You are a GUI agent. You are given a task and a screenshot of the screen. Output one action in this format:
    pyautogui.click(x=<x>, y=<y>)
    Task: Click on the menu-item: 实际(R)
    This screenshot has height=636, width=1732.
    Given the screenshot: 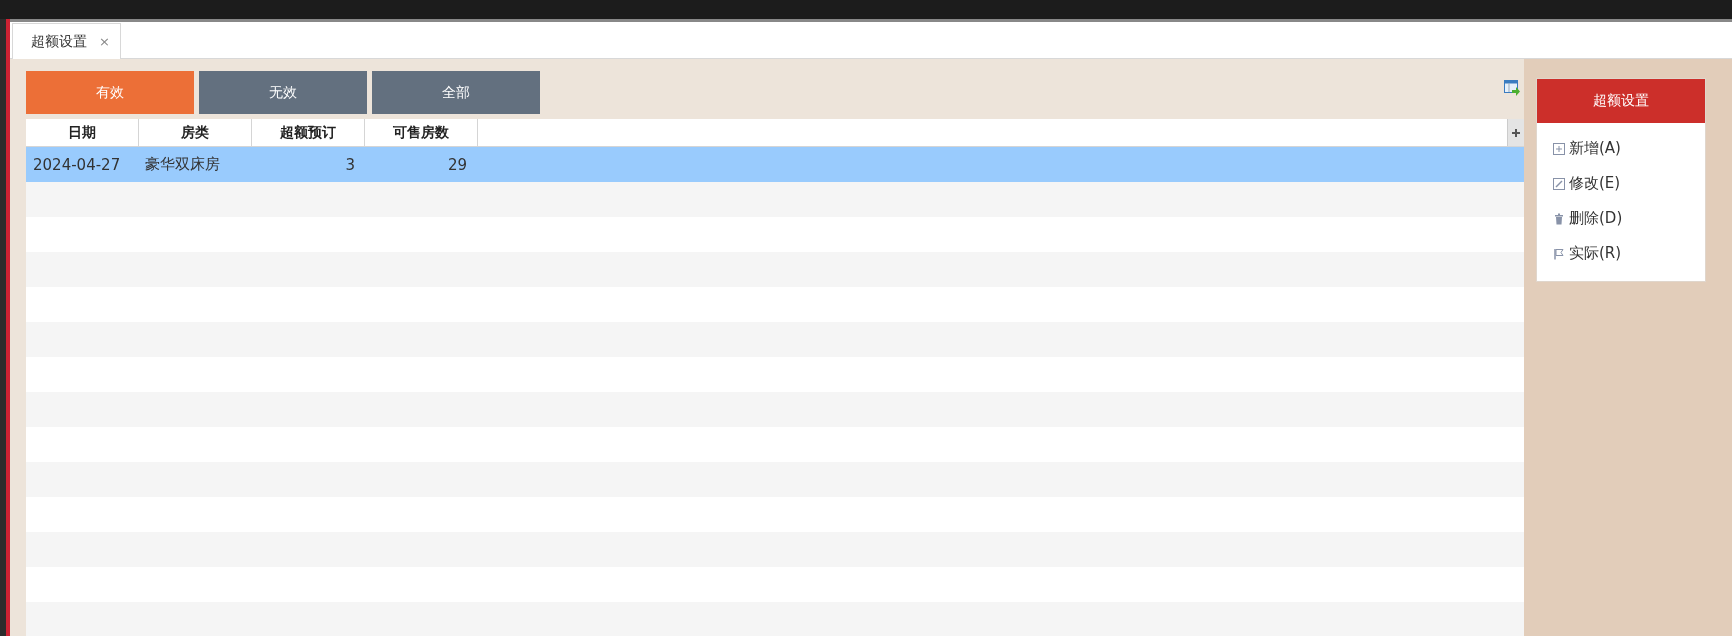 What is the action you would take?
    pyautogui.click(x=1587, y=253)
    